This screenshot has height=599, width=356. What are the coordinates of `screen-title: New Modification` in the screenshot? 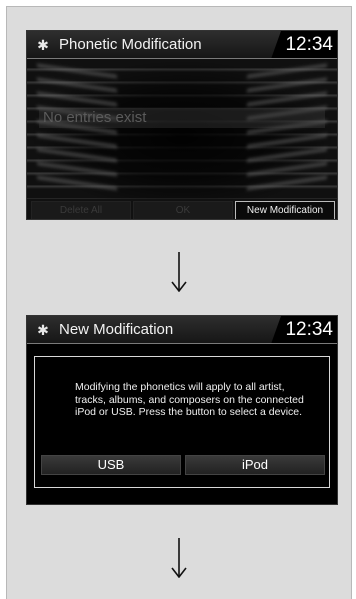 It's located at (116, 329).